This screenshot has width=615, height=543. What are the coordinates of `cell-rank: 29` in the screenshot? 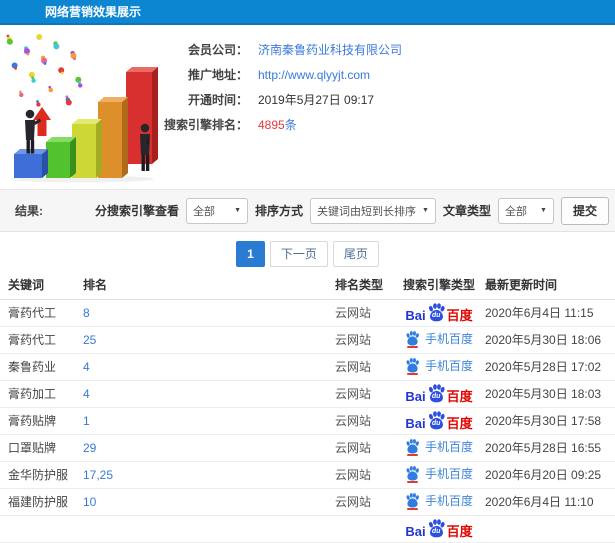 It's located at (209, 448).